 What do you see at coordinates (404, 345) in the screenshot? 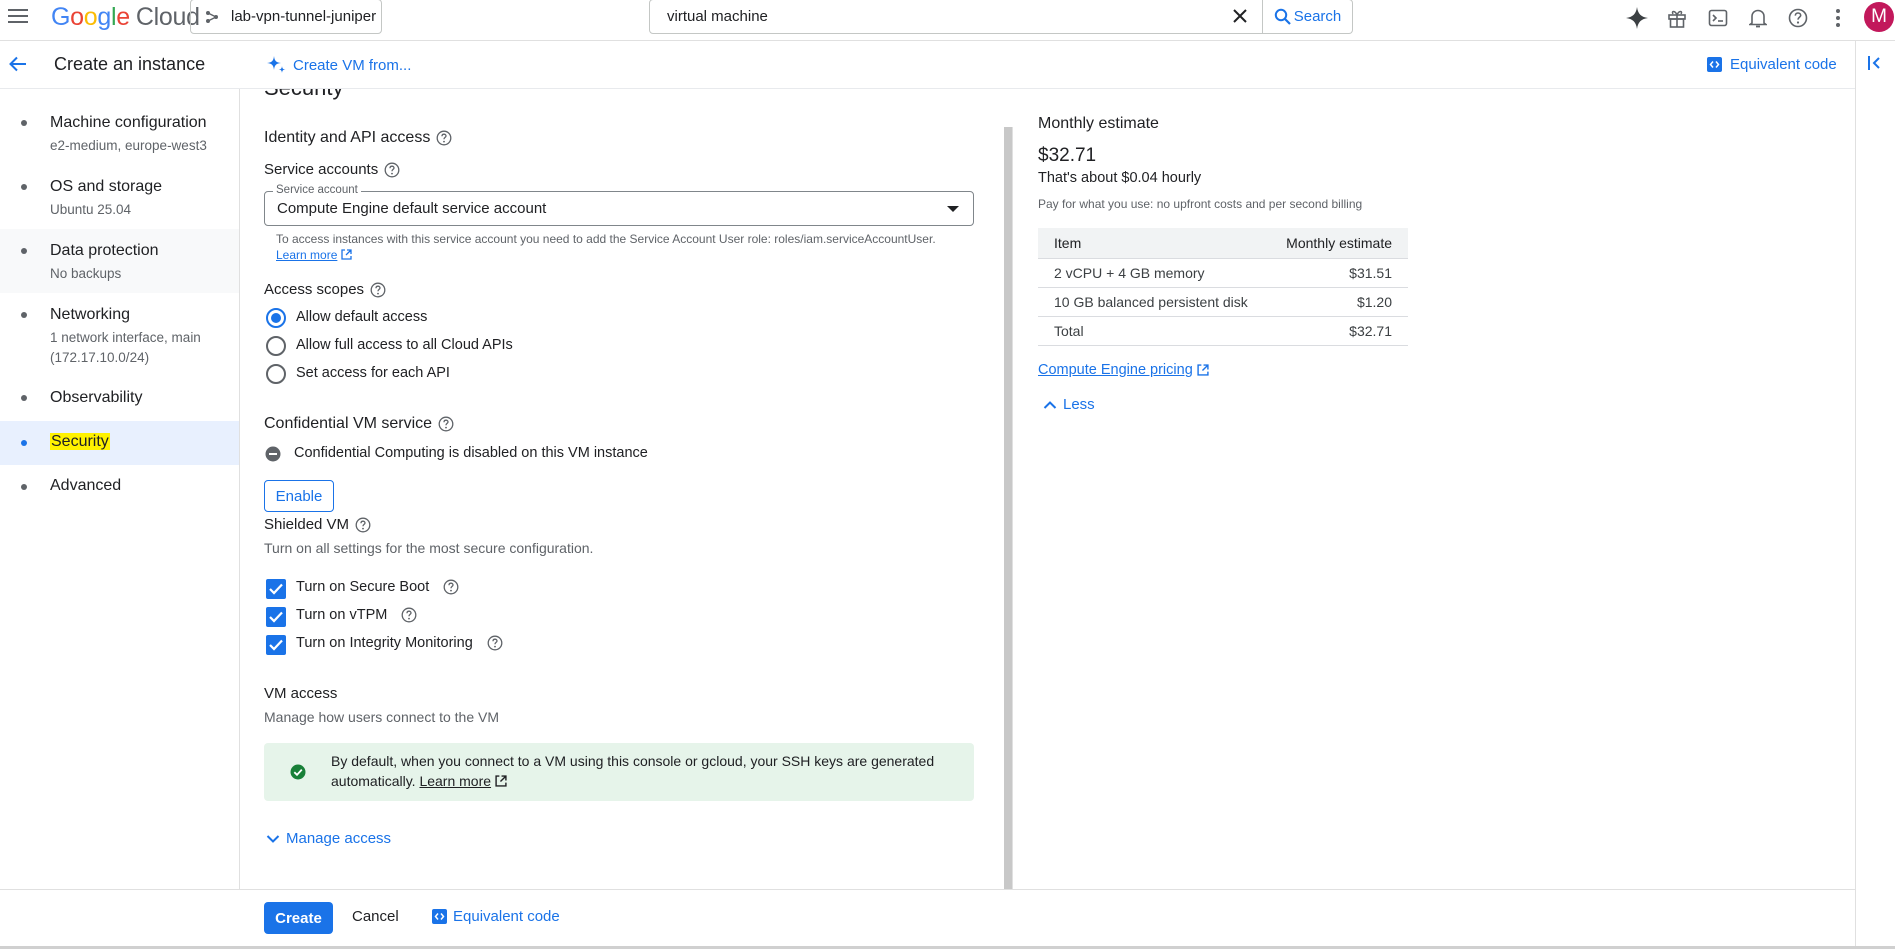
I see `scope-label: Allow full access to all Cloud APIs` at bounding box center [404, 345].